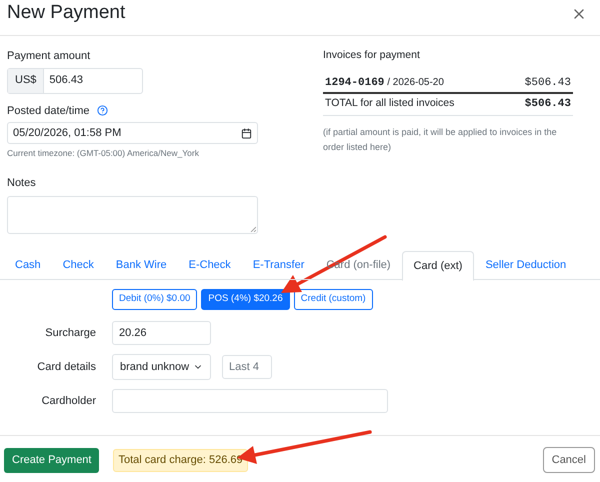 The image size is (600, 482). What do you see at coordinates (141, 265) in the screenshot?
I see `payment-method-tab: Bank Wire` at bounding box center [141, 265].